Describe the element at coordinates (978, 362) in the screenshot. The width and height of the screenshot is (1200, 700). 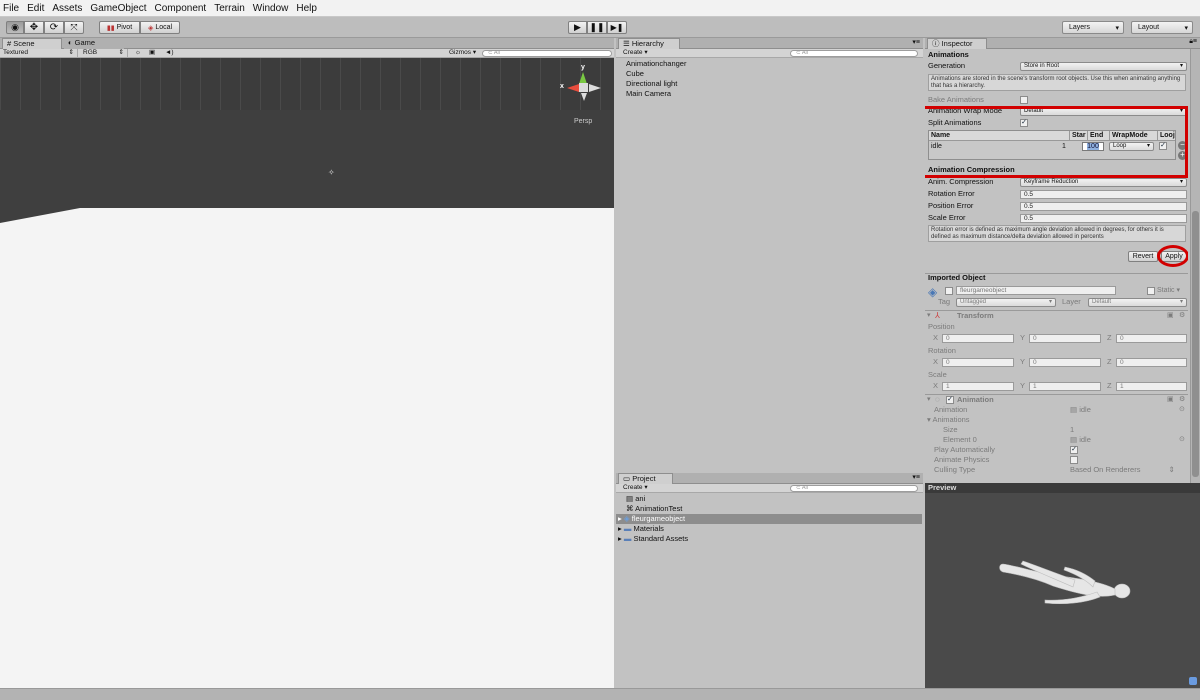
I see `rotation-x-field: 0` at that location.